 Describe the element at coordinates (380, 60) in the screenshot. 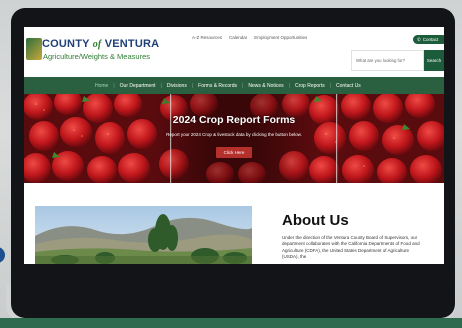

I see `search-placeholder: What are you looking for?` at that location.